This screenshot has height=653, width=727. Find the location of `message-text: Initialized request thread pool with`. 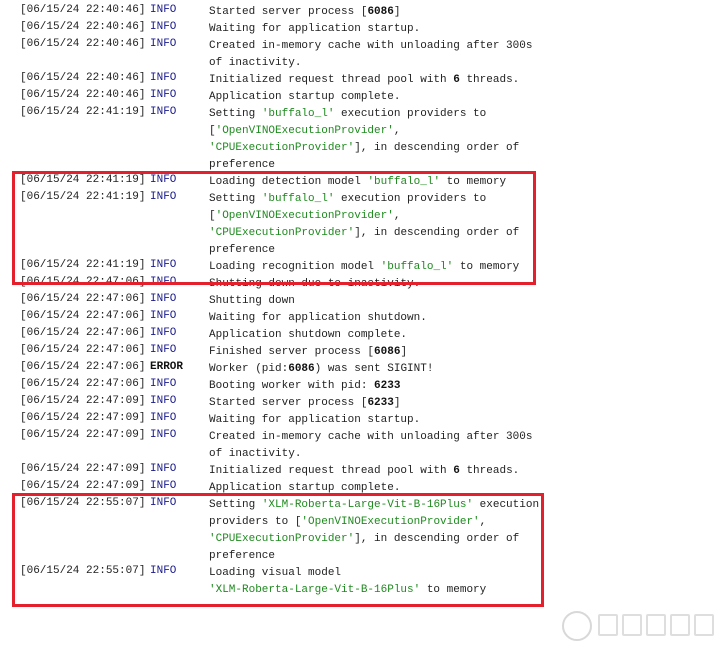

message-text: Initialized request thread pool with is located at coordinates (331, 80).